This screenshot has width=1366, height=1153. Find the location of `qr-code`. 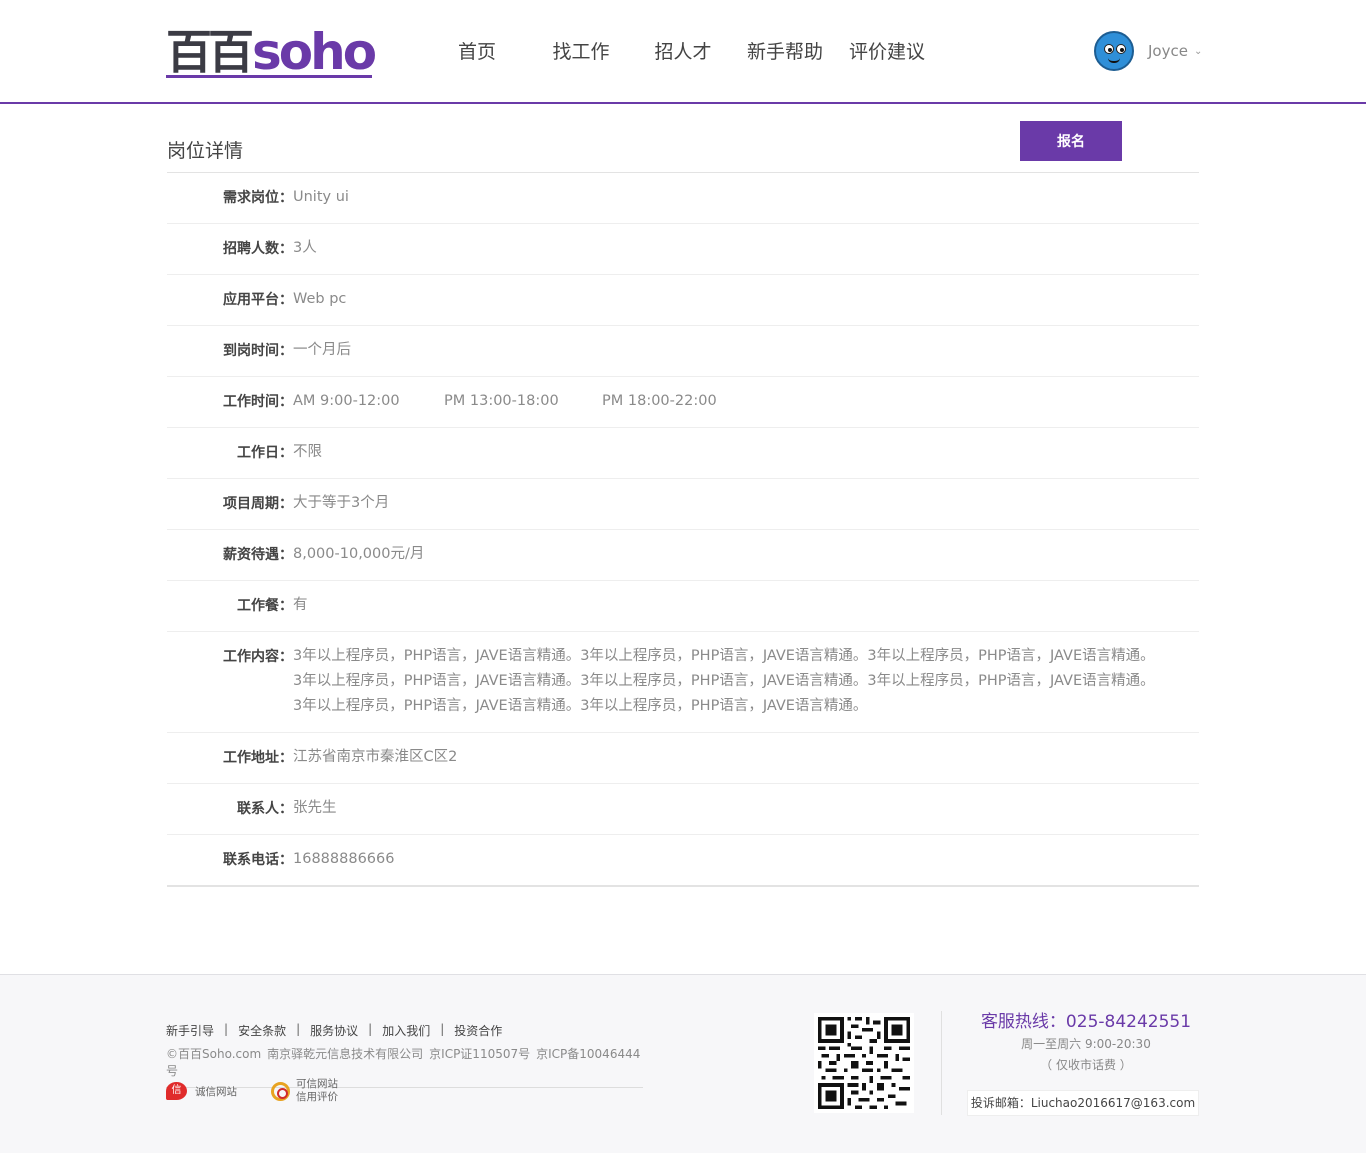

qr-code is located at coordinates (864, 1063).